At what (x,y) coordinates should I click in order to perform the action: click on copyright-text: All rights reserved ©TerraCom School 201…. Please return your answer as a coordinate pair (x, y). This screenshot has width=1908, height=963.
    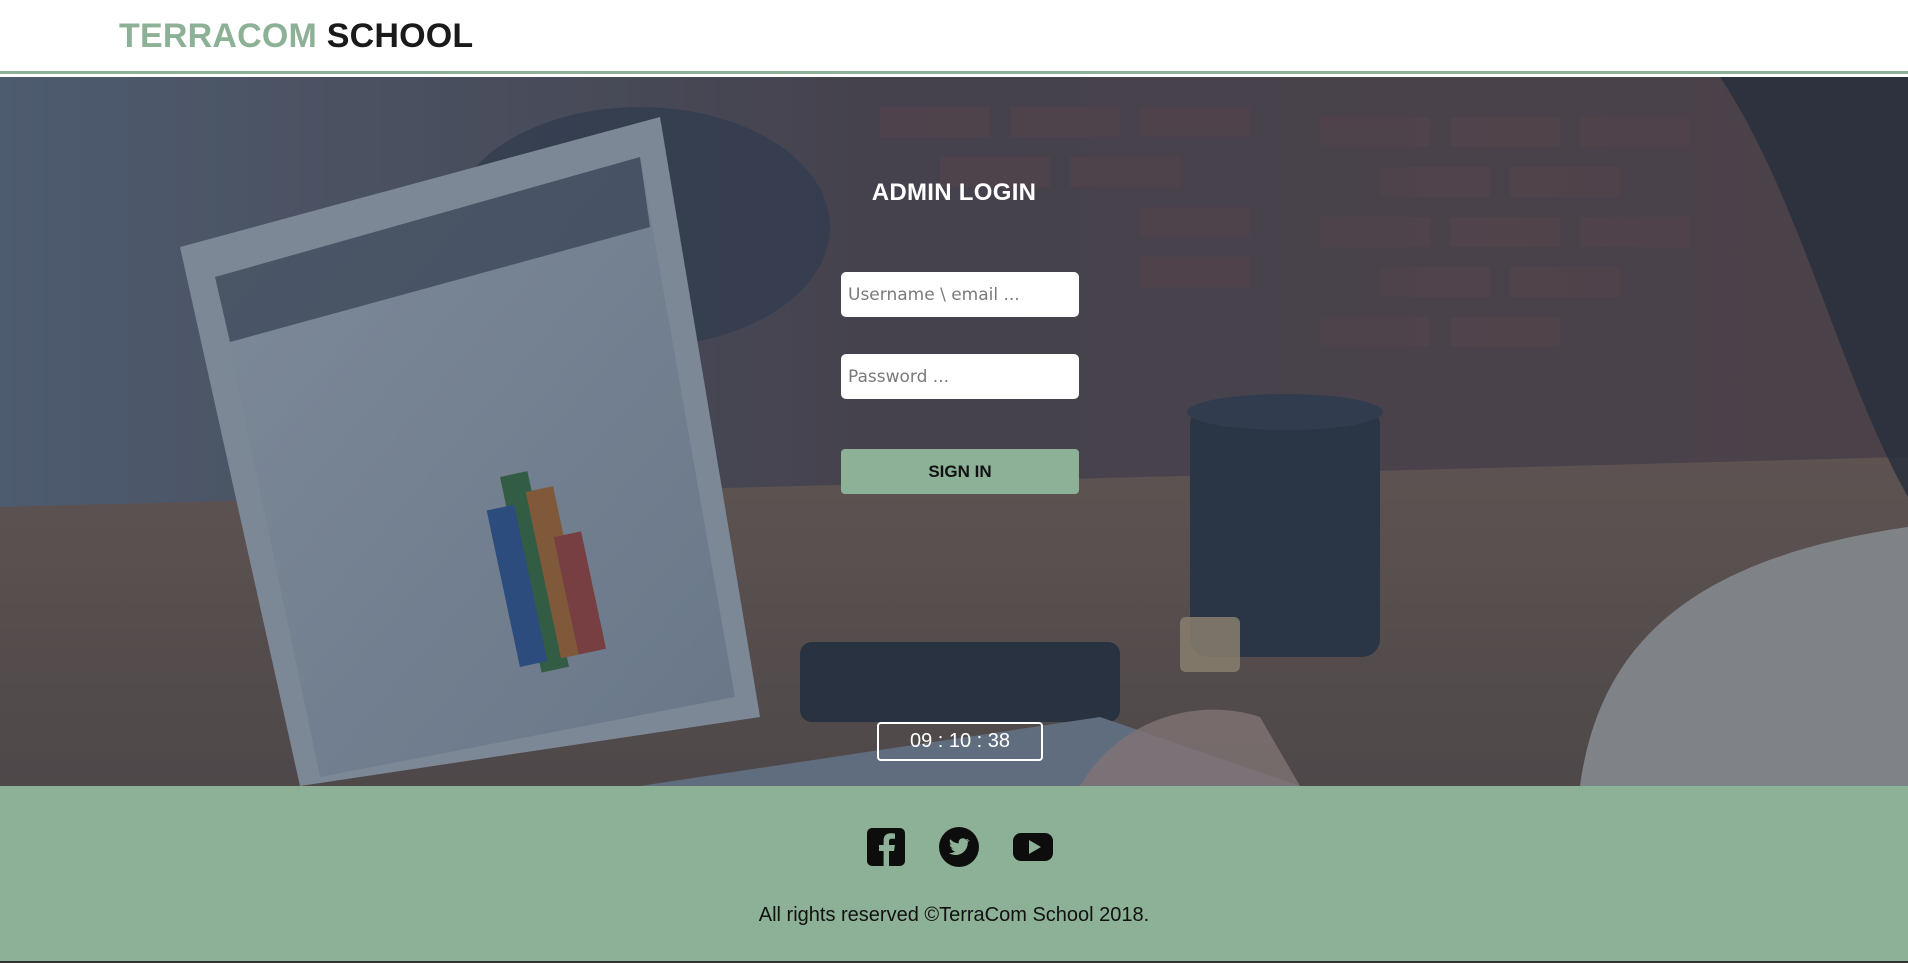
    Looking at the image, I should click on (954, 915).